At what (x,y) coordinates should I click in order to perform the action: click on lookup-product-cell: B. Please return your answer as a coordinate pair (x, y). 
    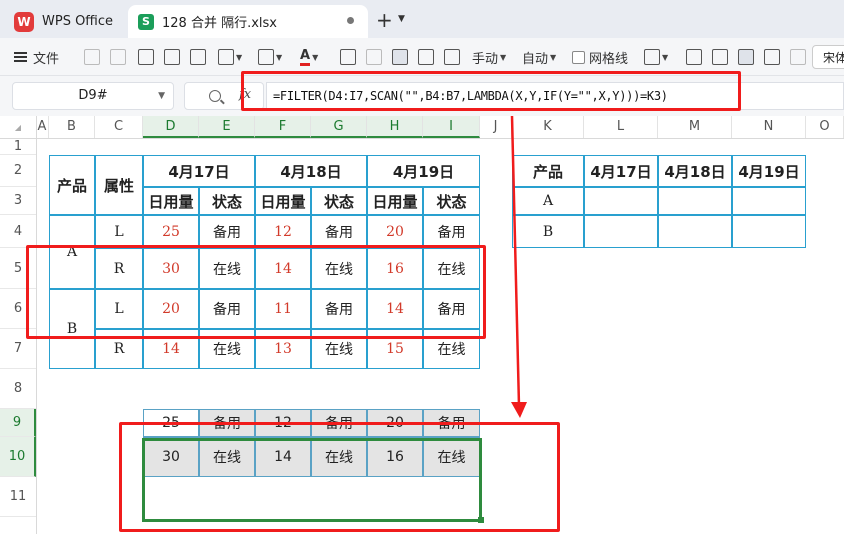
    Looking at the image, I should click on (548, 231).